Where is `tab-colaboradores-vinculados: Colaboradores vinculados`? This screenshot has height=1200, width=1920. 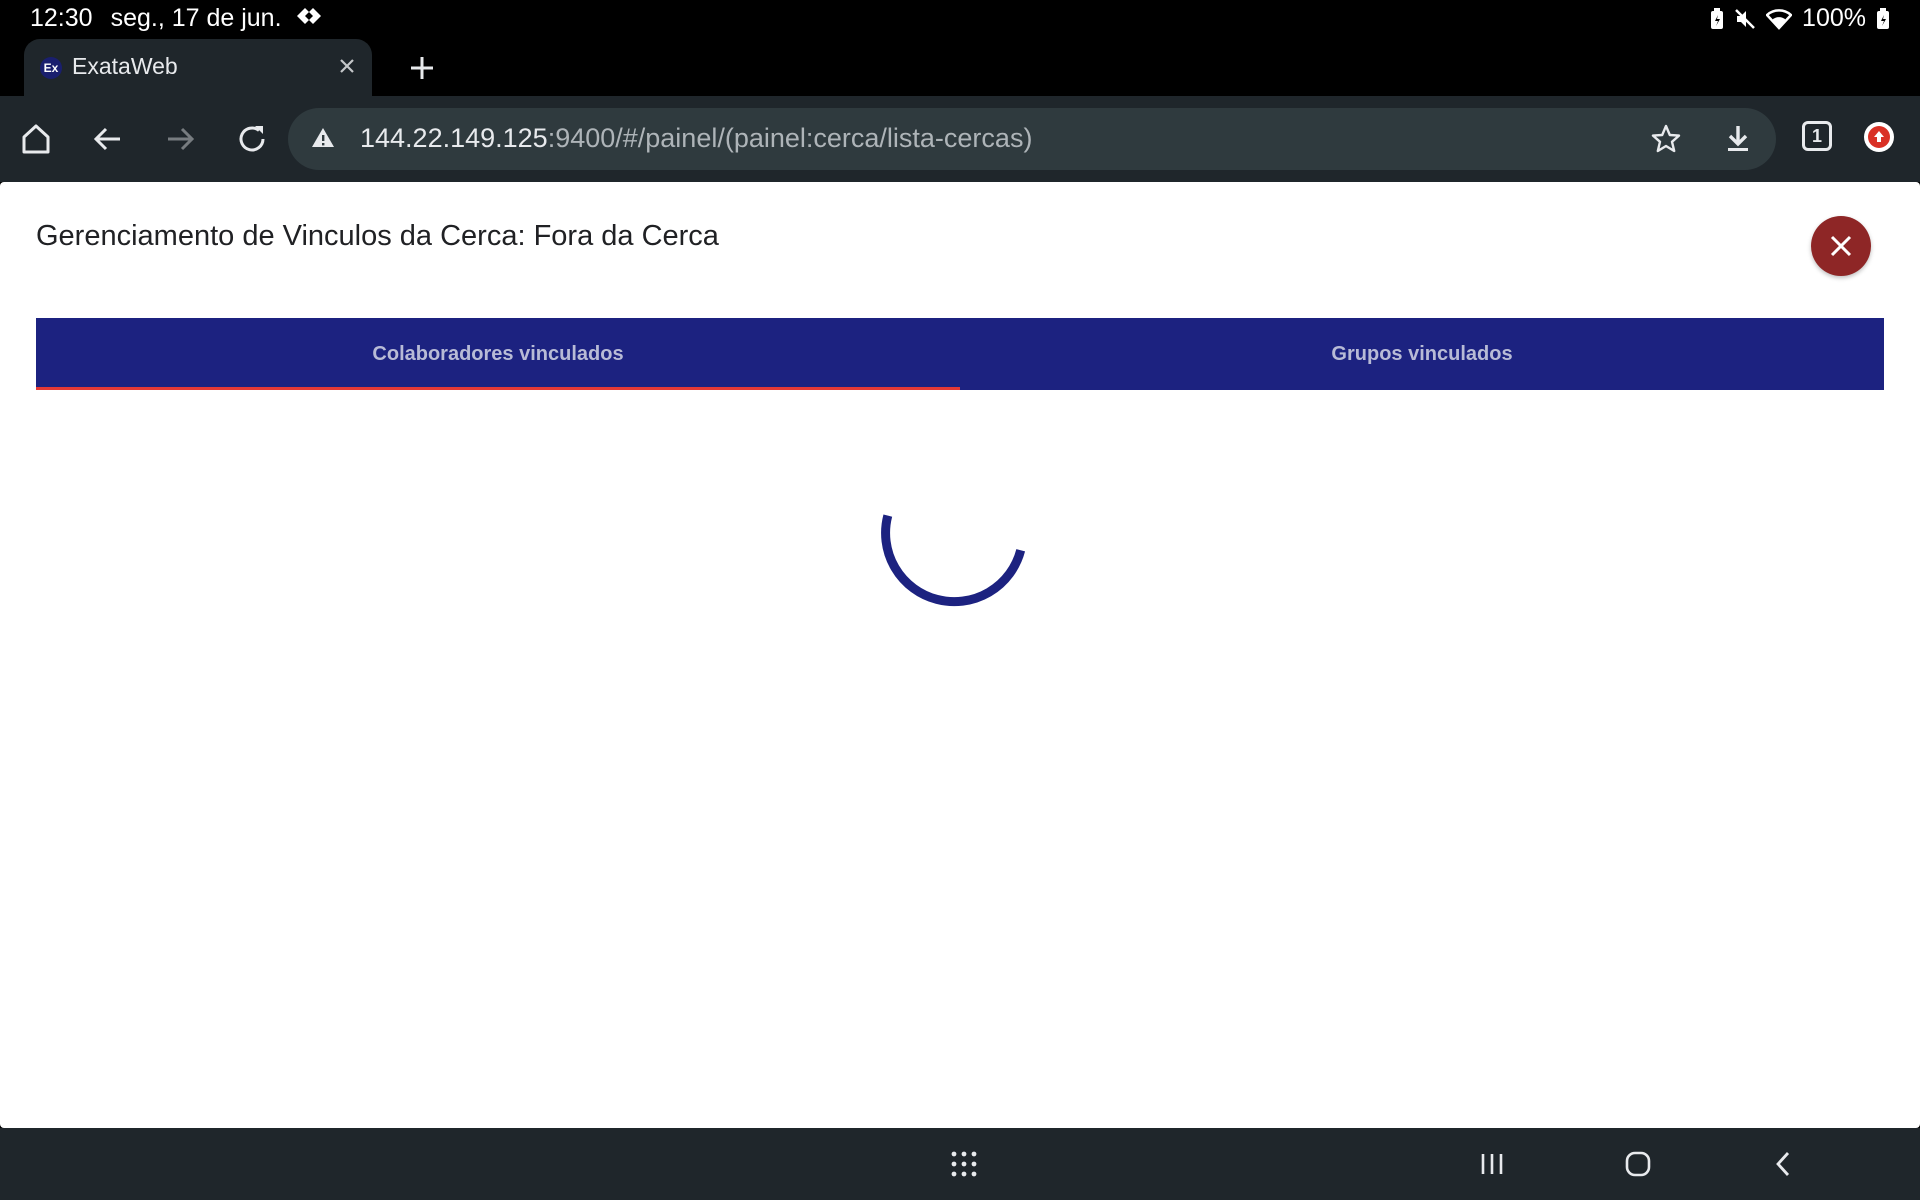 tab-colaboradores-vinculados: Colaboradores vinculados is located at coordinates (498, 354).